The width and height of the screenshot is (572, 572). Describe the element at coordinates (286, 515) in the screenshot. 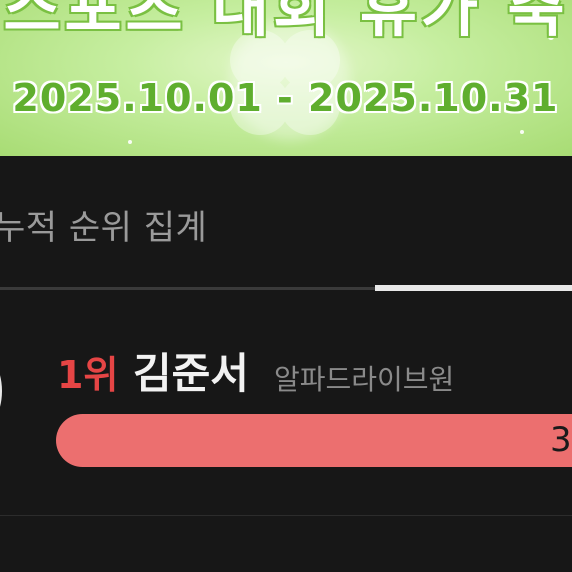

I see `row-divider` at that location.